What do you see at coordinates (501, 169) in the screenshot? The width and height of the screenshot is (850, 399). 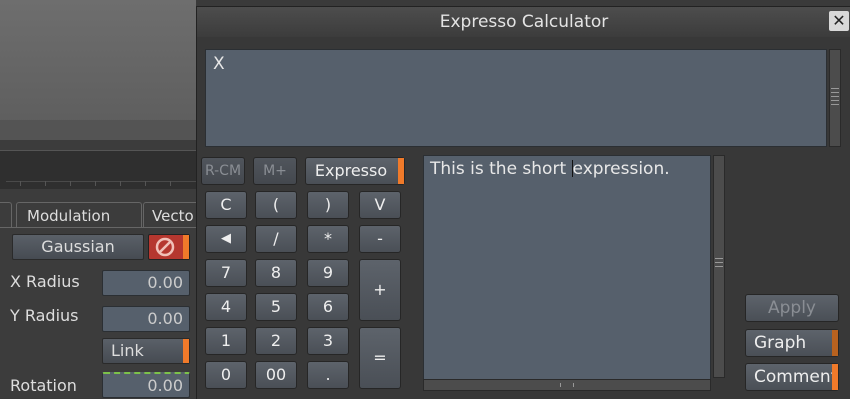 I see `expression-text-before: This is the short` at bounding box center [501, 169].